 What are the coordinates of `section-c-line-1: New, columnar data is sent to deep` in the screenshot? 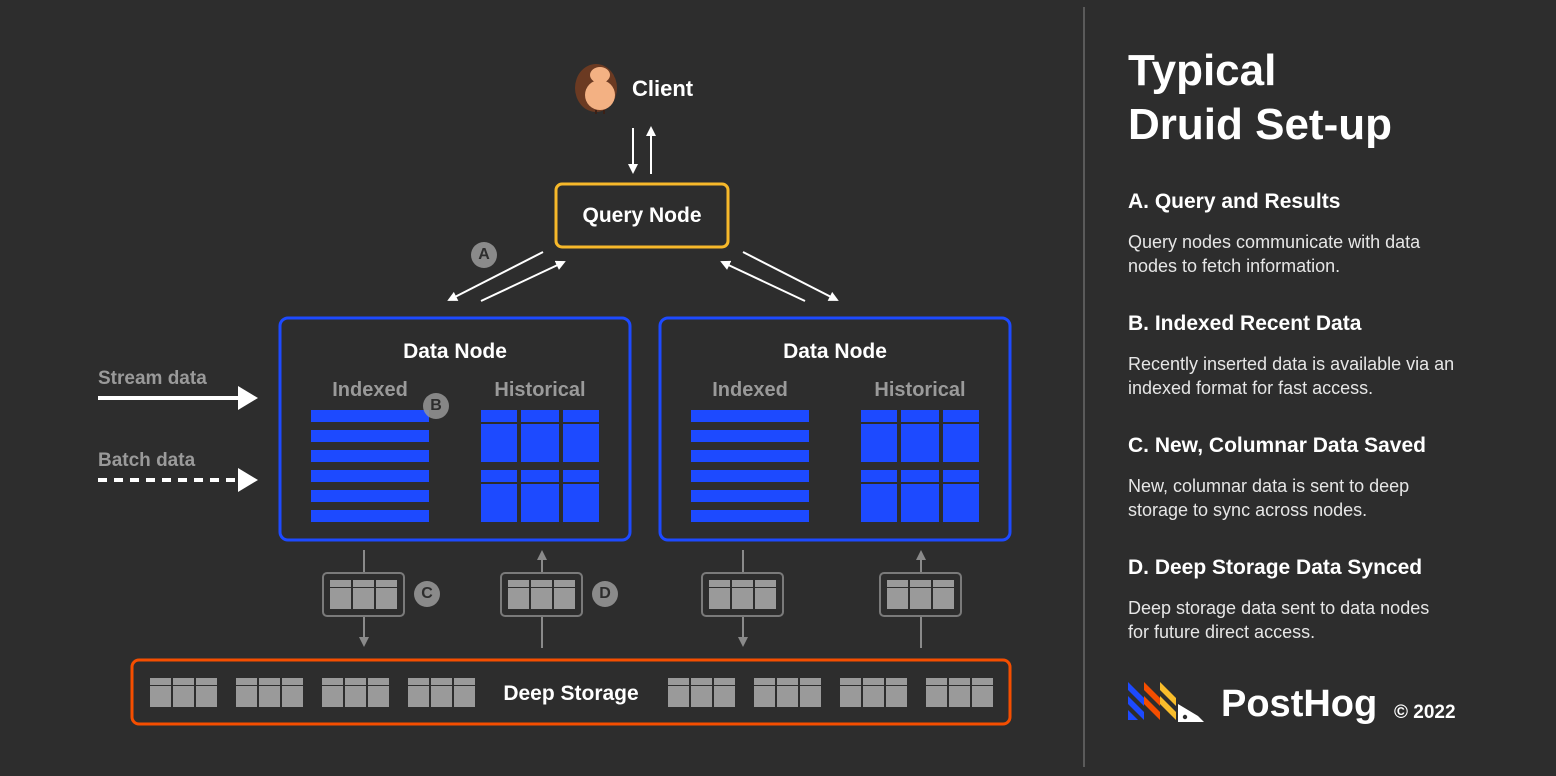 It's located at (1269, 486).